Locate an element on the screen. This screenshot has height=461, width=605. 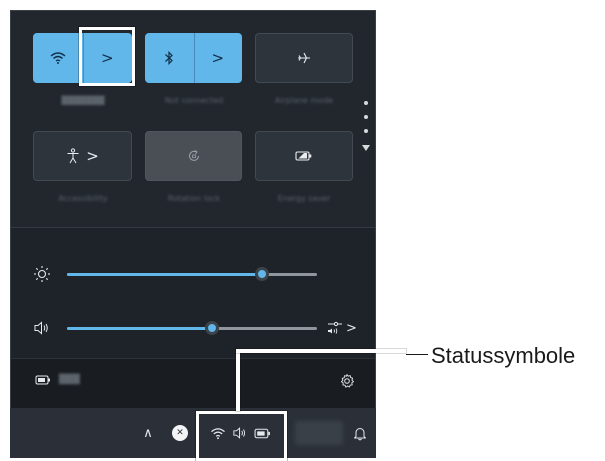
audio-output-button: > is located at coordinates (342, 328).